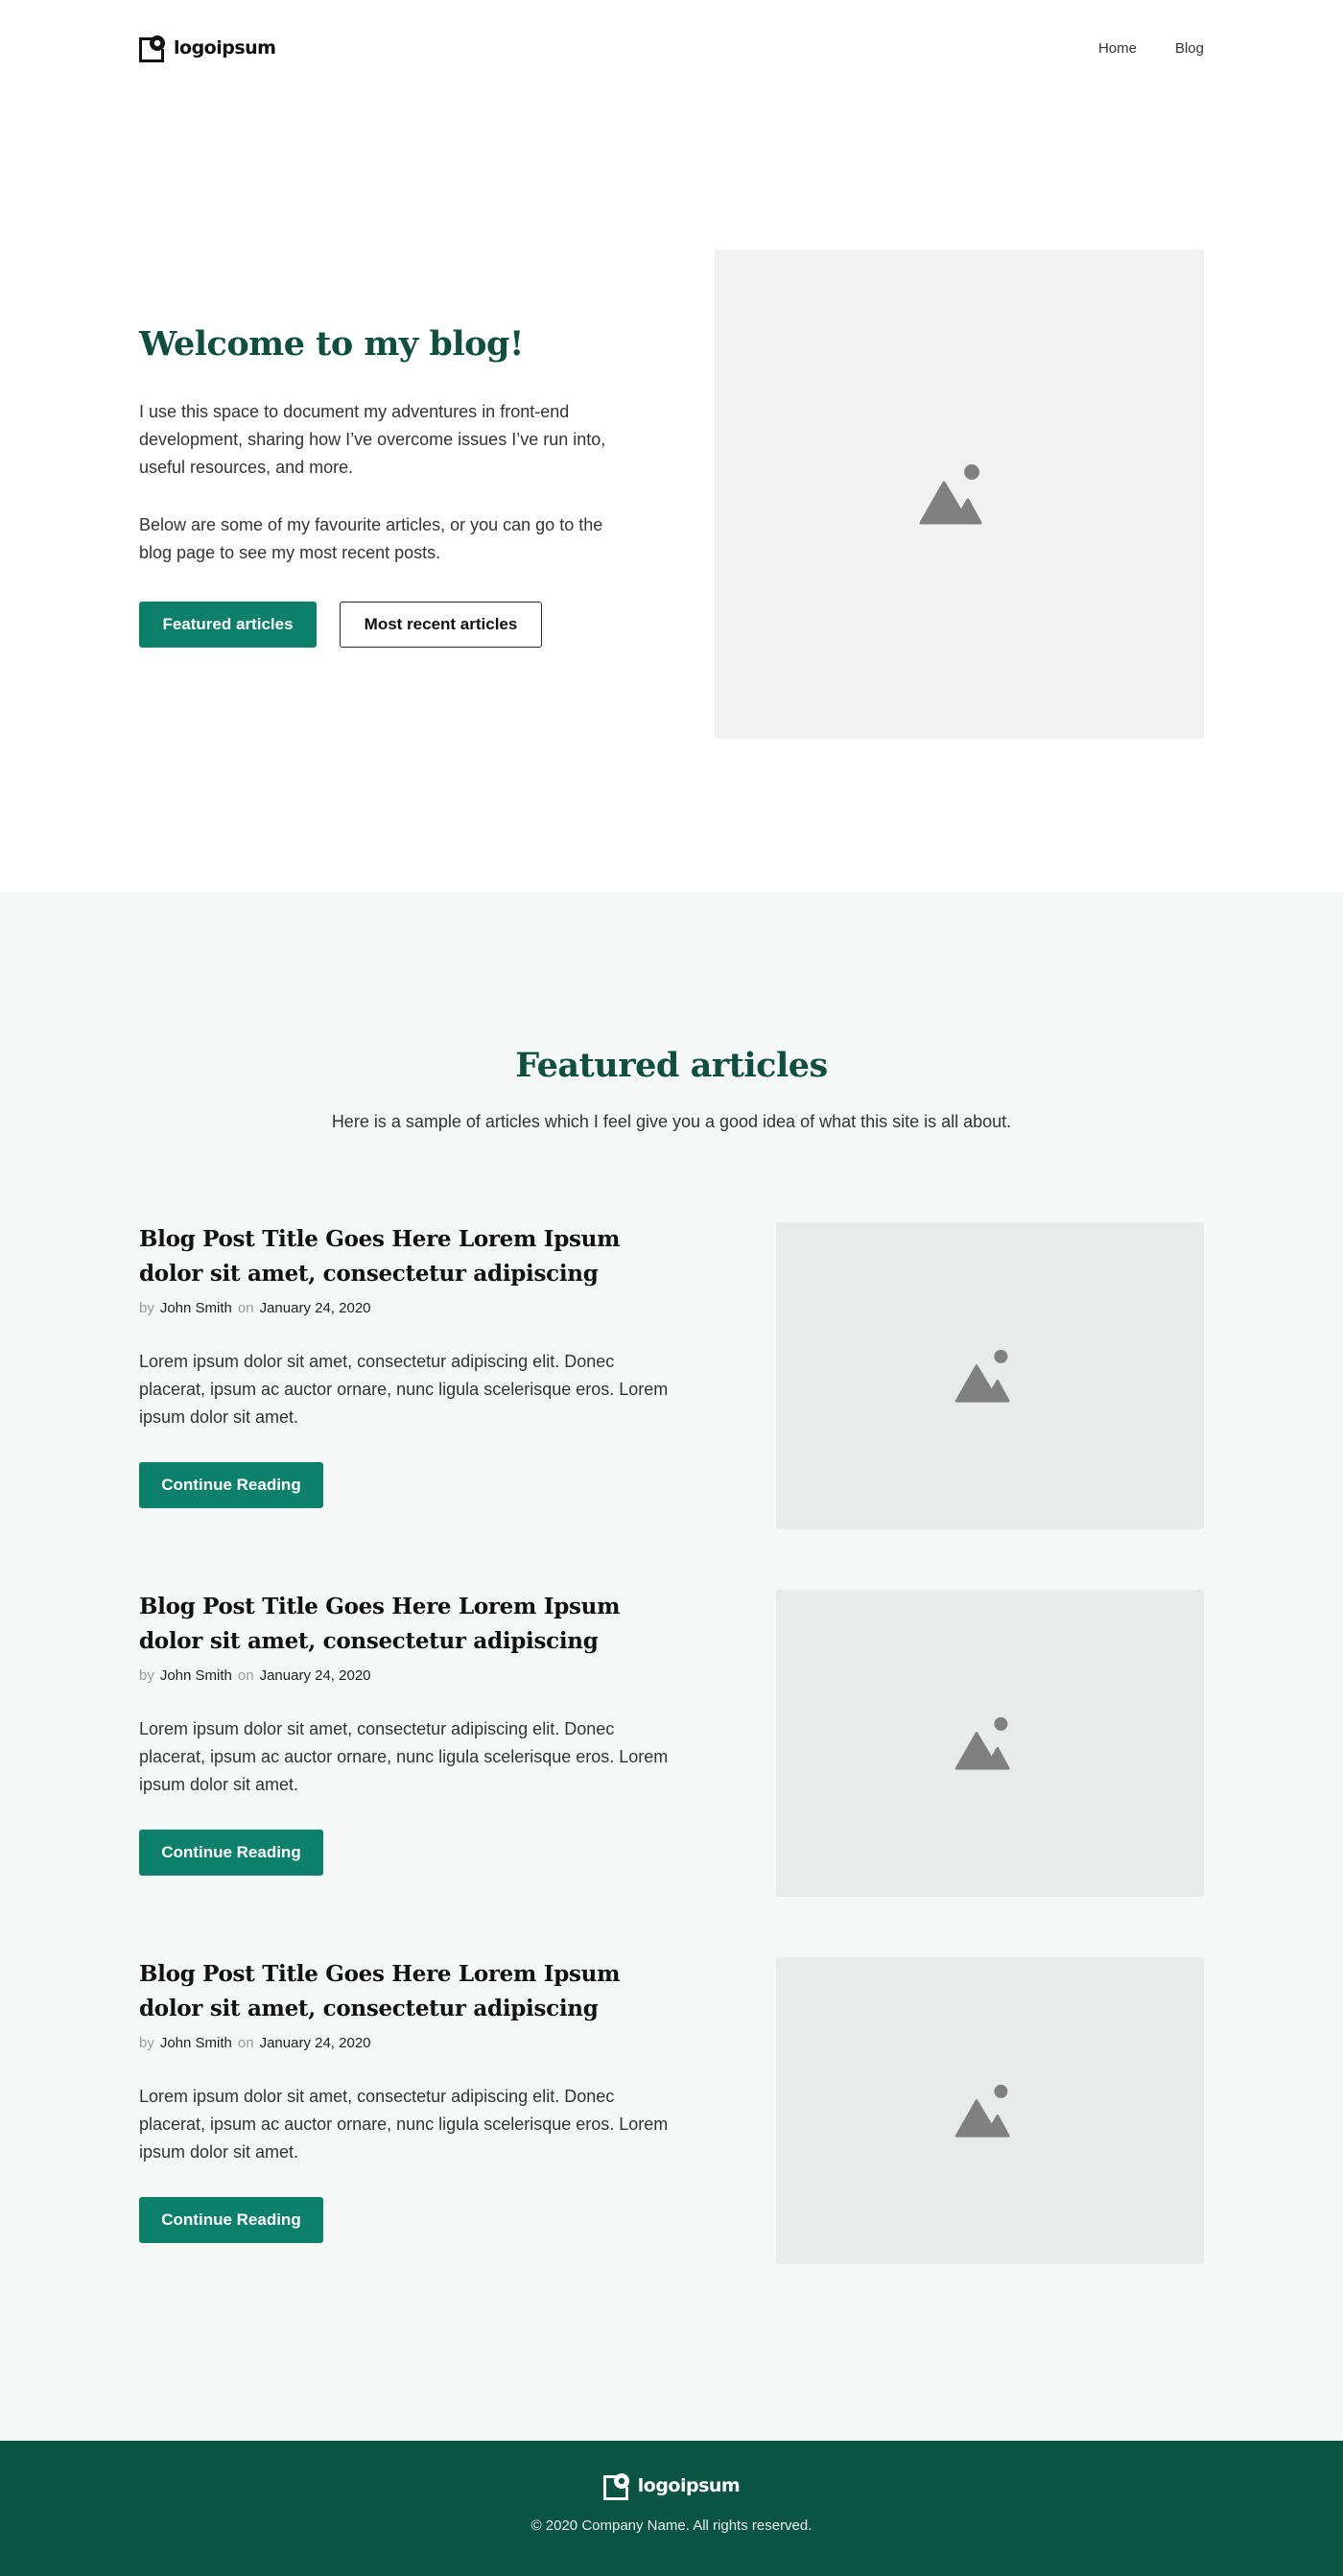  Describe the element at coordinates (1151, 48) in the screenshot. I see `main-nav: Home Blog` at that location.